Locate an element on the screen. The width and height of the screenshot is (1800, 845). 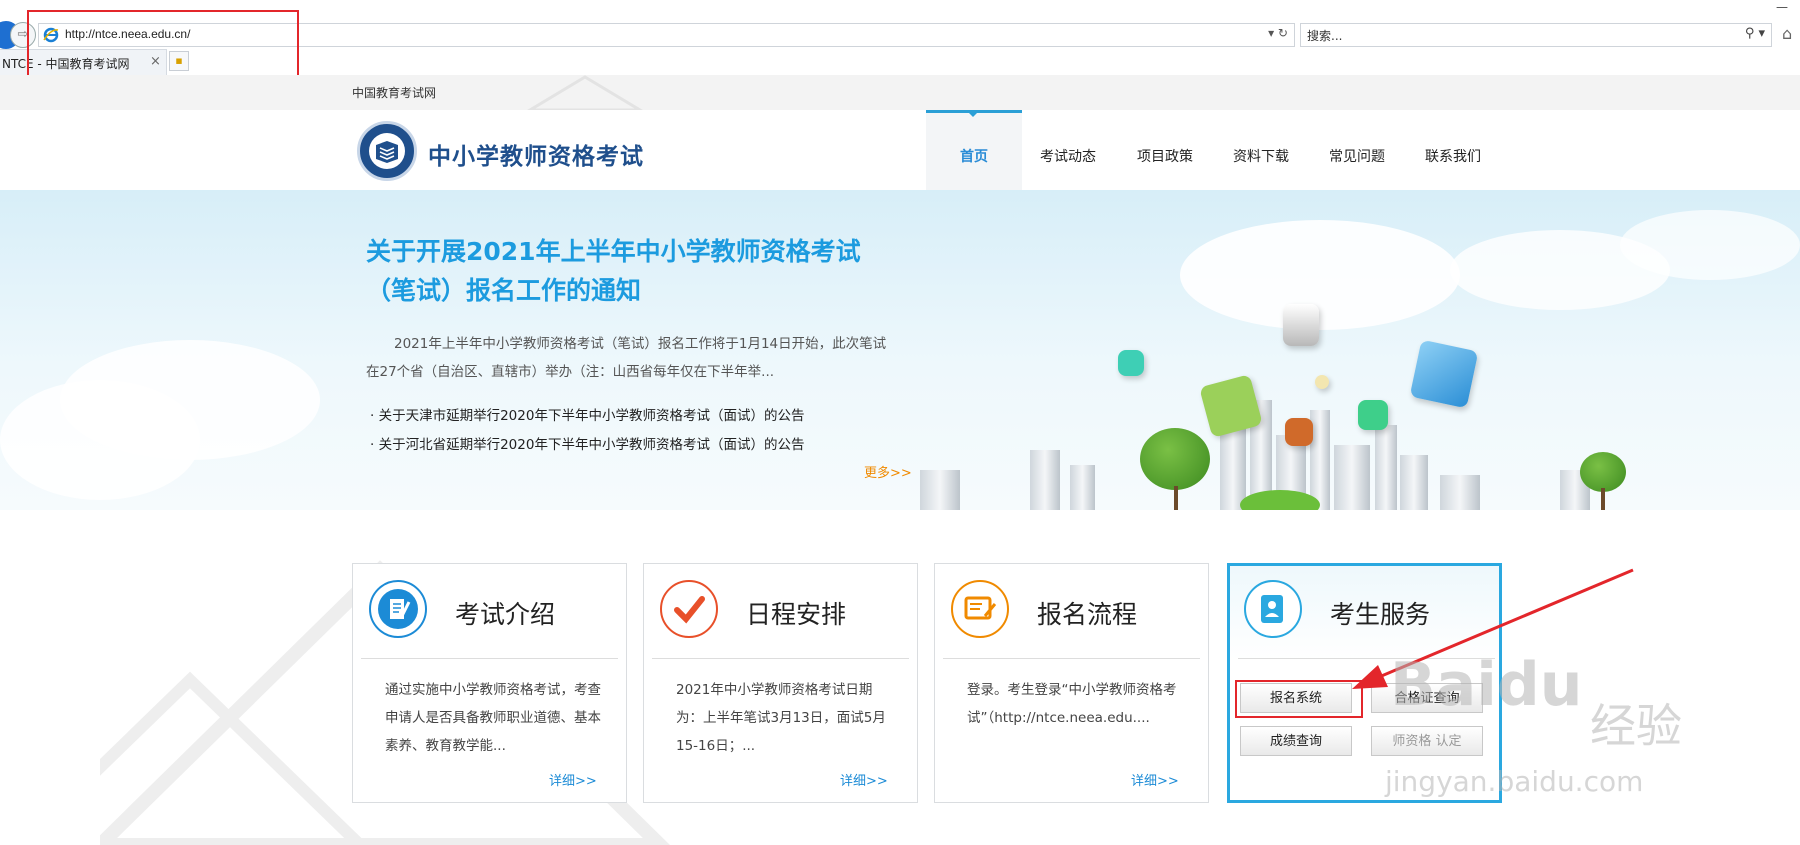
form-edit-icon is located at coordinates (980, 609).